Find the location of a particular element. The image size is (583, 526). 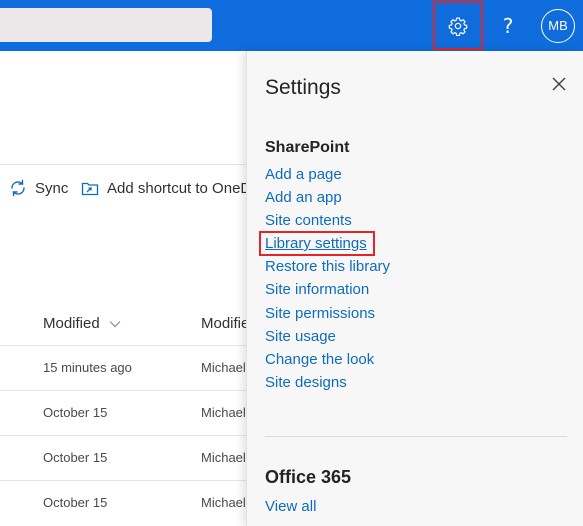

sync-button: Sync is located at coordinates (38, 188).